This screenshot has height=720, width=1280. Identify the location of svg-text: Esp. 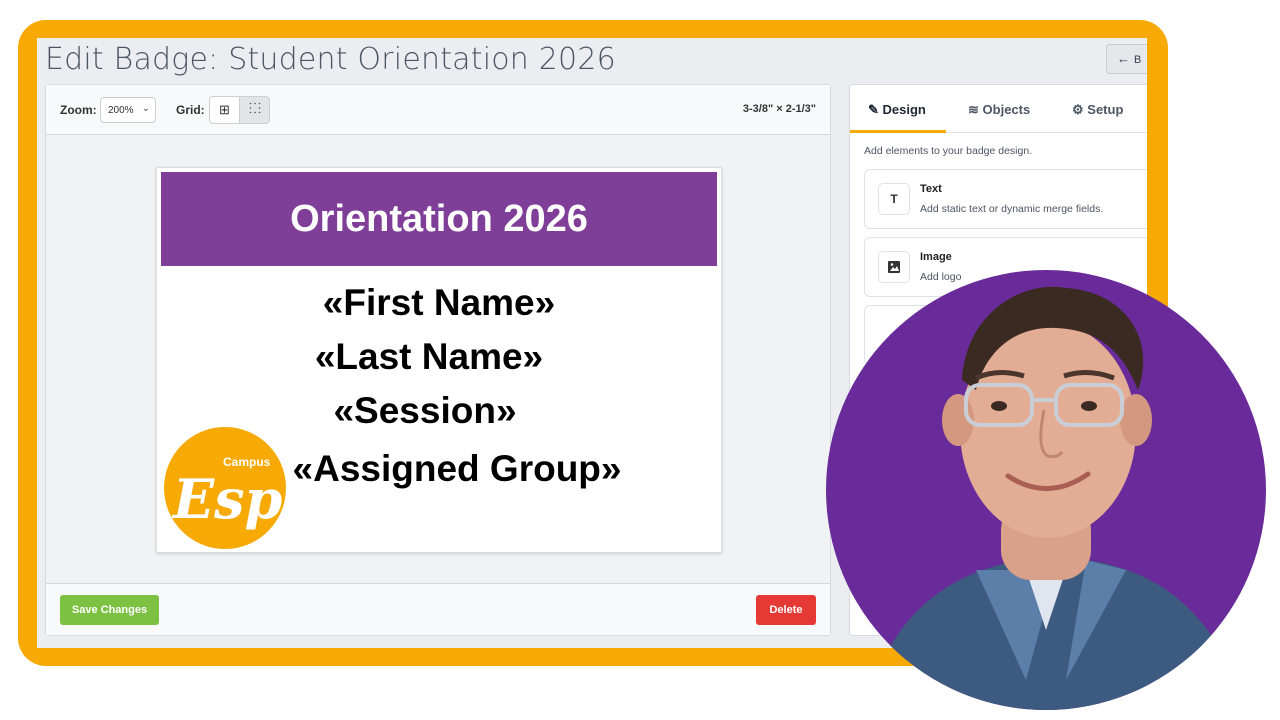
(227, 499).